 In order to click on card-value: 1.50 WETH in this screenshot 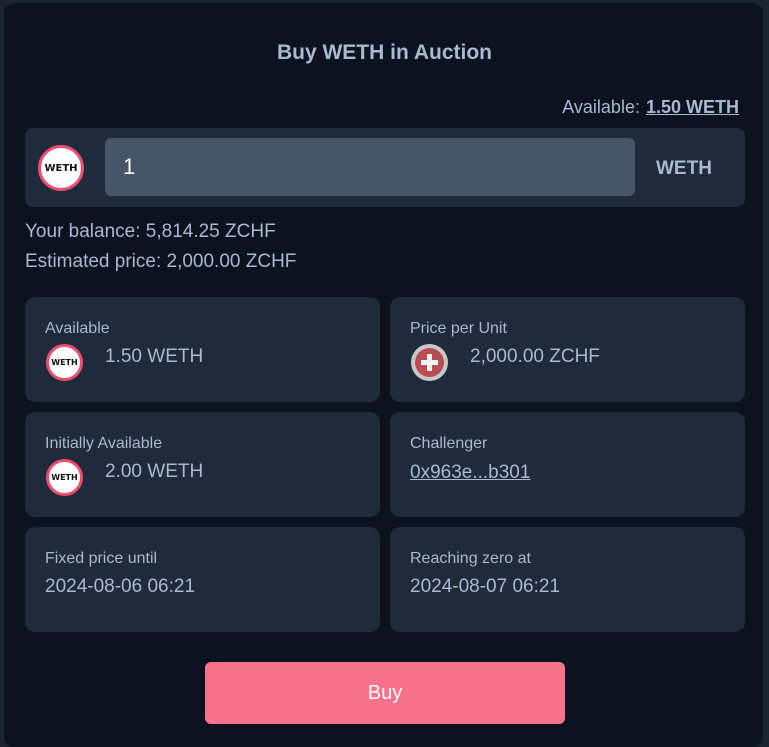, I will do `click(154, 356)`.